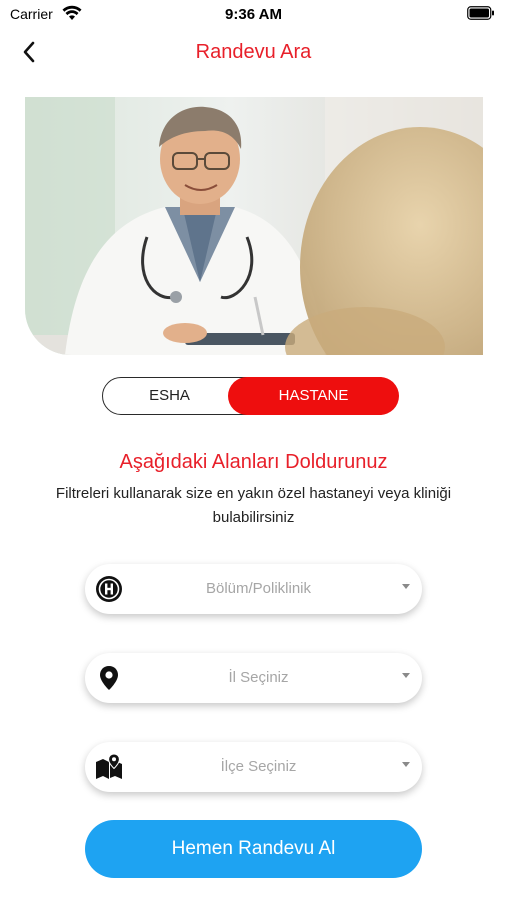  I want to click on form-heading: Aşağıdaki Alanları Doldurunuz, so click(253, 462).